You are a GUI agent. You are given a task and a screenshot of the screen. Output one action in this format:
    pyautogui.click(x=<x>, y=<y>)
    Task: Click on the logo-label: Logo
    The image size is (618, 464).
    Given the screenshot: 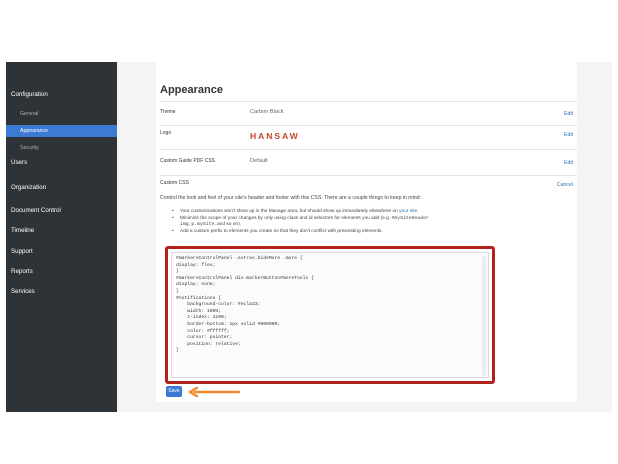 What is the action you would take?
    pyautogui.click(x=166, y=133)
    